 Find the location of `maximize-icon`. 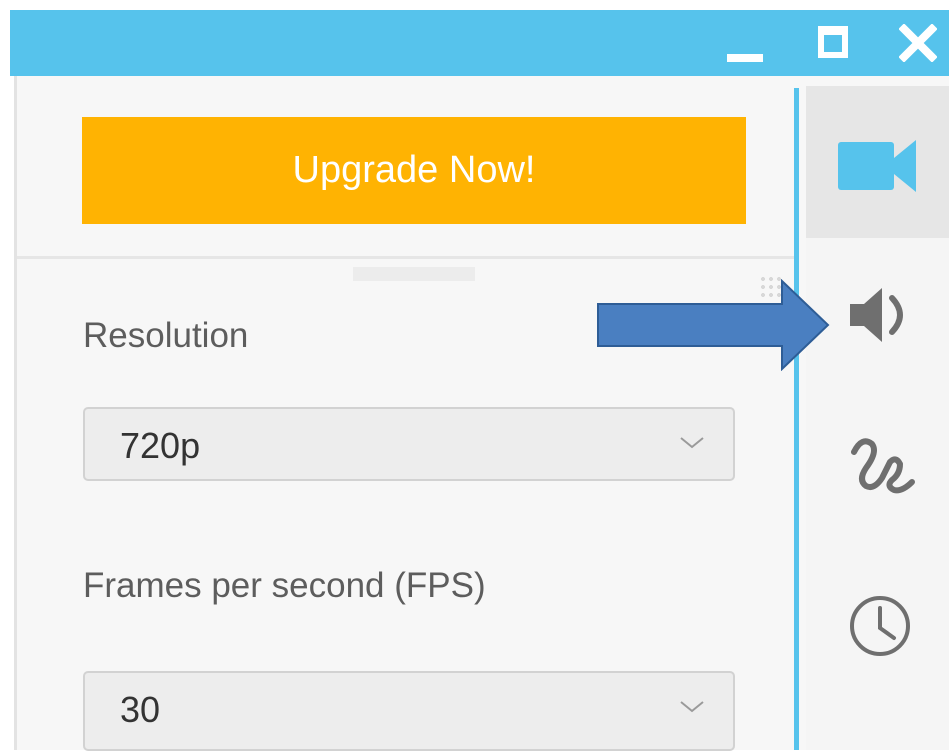

maximize-icon is located at coordinates (833, 42).